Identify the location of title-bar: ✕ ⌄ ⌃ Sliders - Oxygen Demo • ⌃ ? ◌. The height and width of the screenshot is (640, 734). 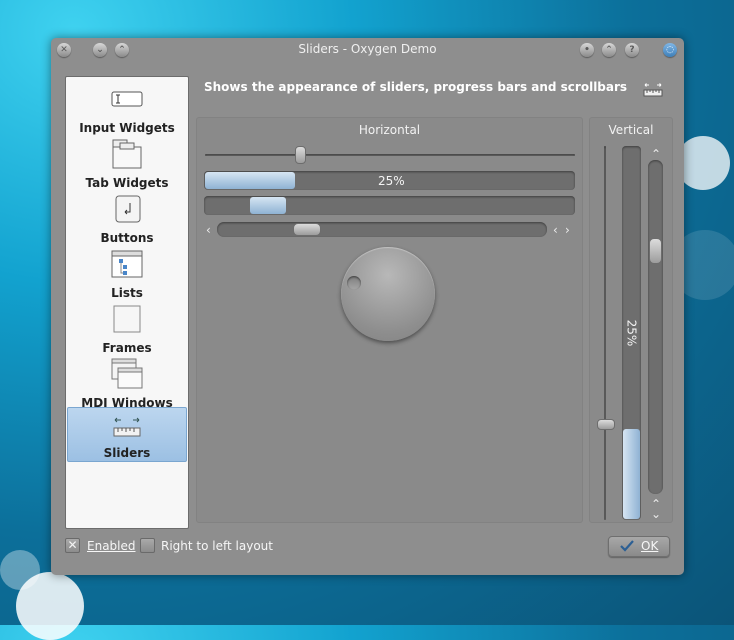
(367, 50).